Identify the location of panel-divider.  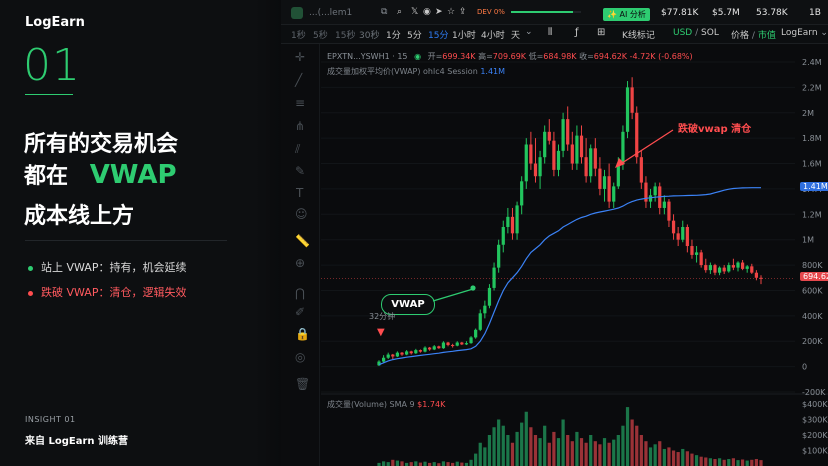
(268, 233).